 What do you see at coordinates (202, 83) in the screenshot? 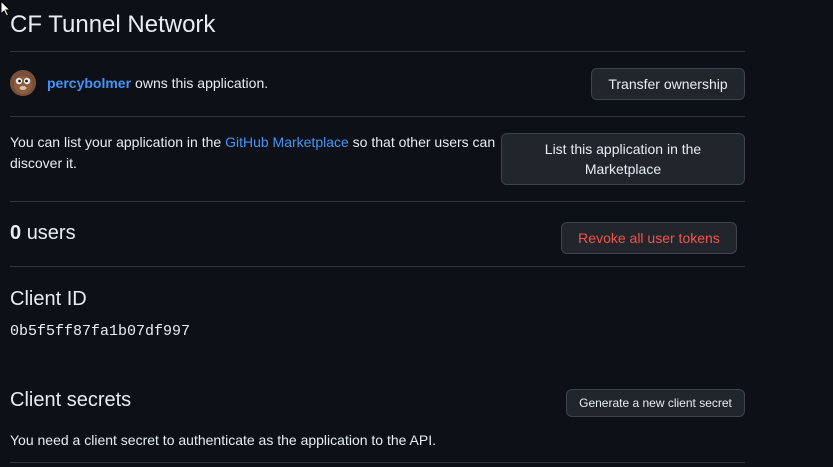
I see `owner-suffix-text: owns this application.` at bounding box center [202, 83].